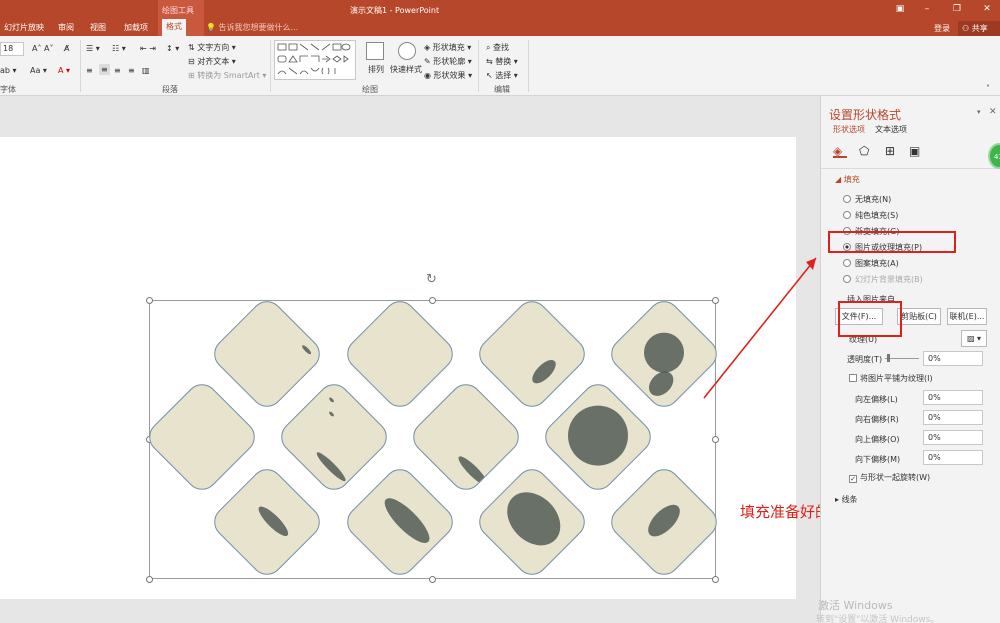 Image resolution: width=1000 pixels, height=623 pixels. Describe the element at coordinates (896, 378) in the screenshot. I see `tile-as-texture-label: 将图片平铺为纹理(I)` at that location.